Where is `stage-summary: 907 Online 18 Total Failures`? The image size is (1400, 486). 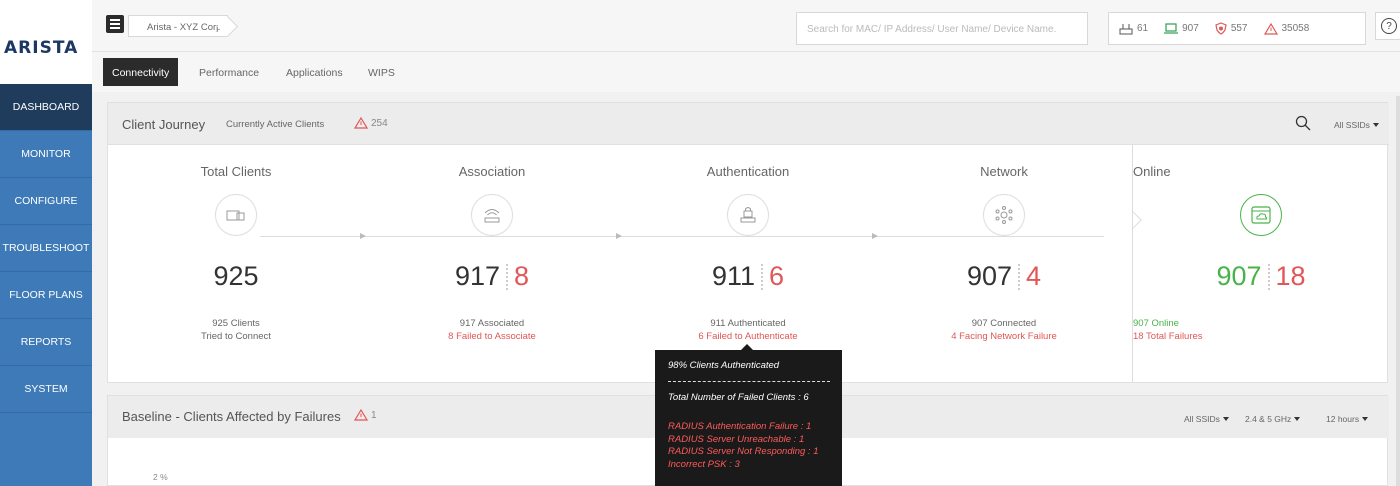 stage-summary: 907 Online 18 Total Failures is located at coordinates (1261, 330).